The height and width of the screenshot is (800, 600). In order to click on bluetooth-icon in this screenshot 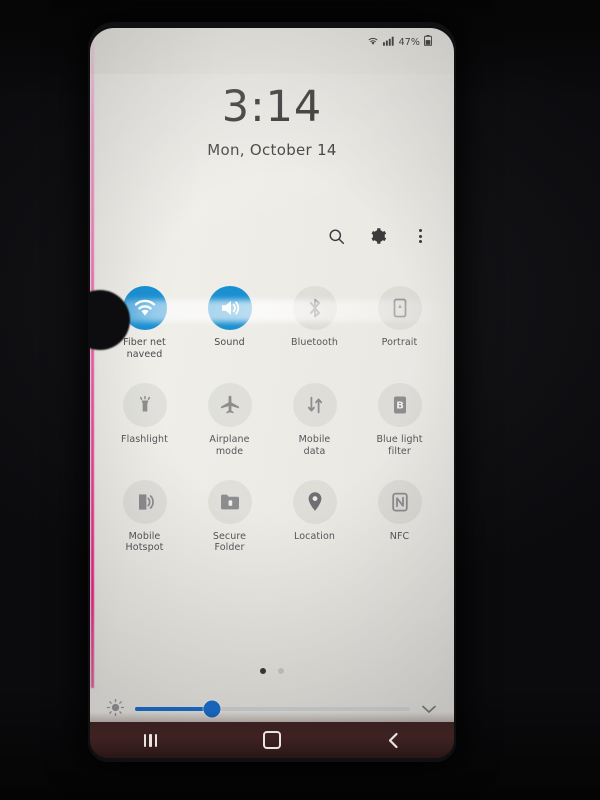, I will do `click(314, 308)`.